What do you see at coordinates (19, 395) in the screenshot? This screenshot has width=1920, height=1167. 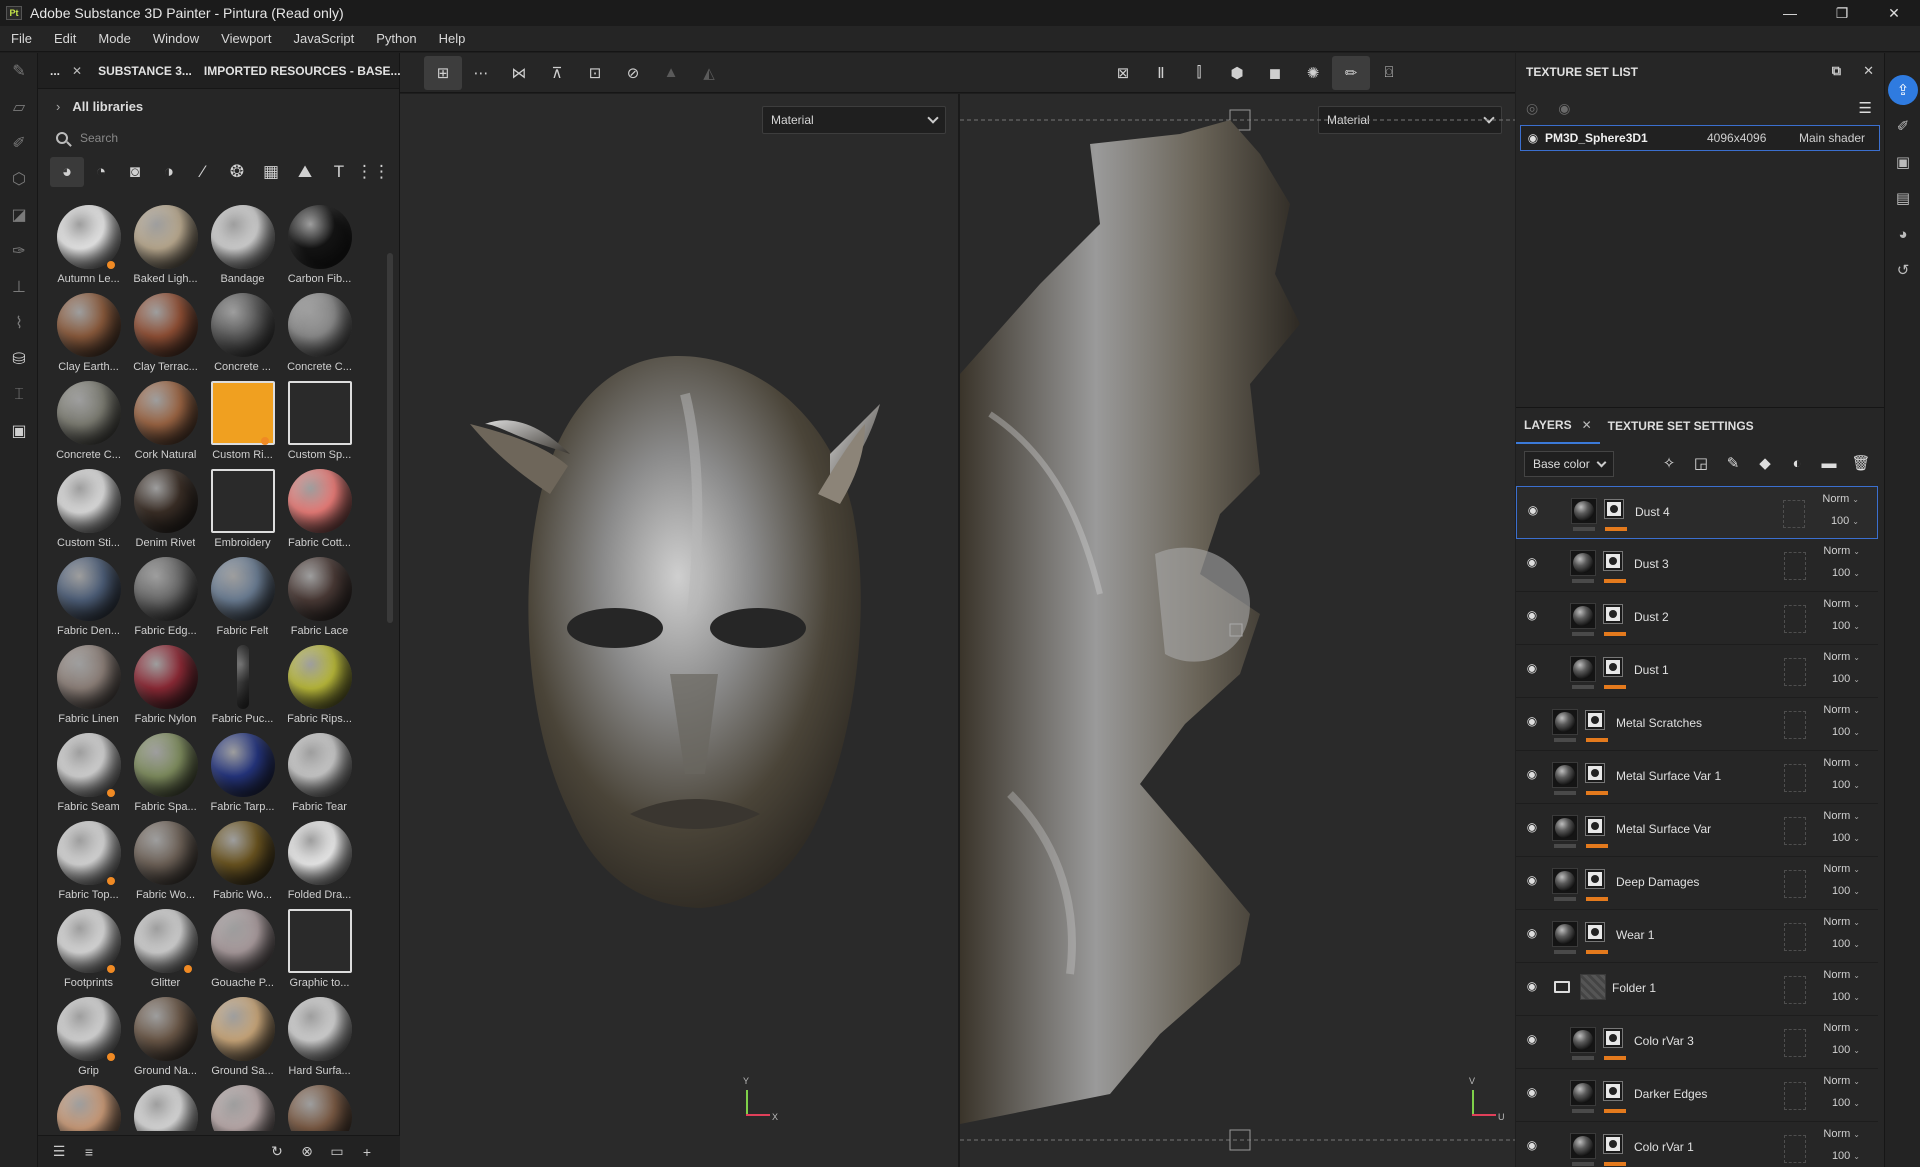 I see `bake-icon: ⌶` at bounding box center [19, 395].